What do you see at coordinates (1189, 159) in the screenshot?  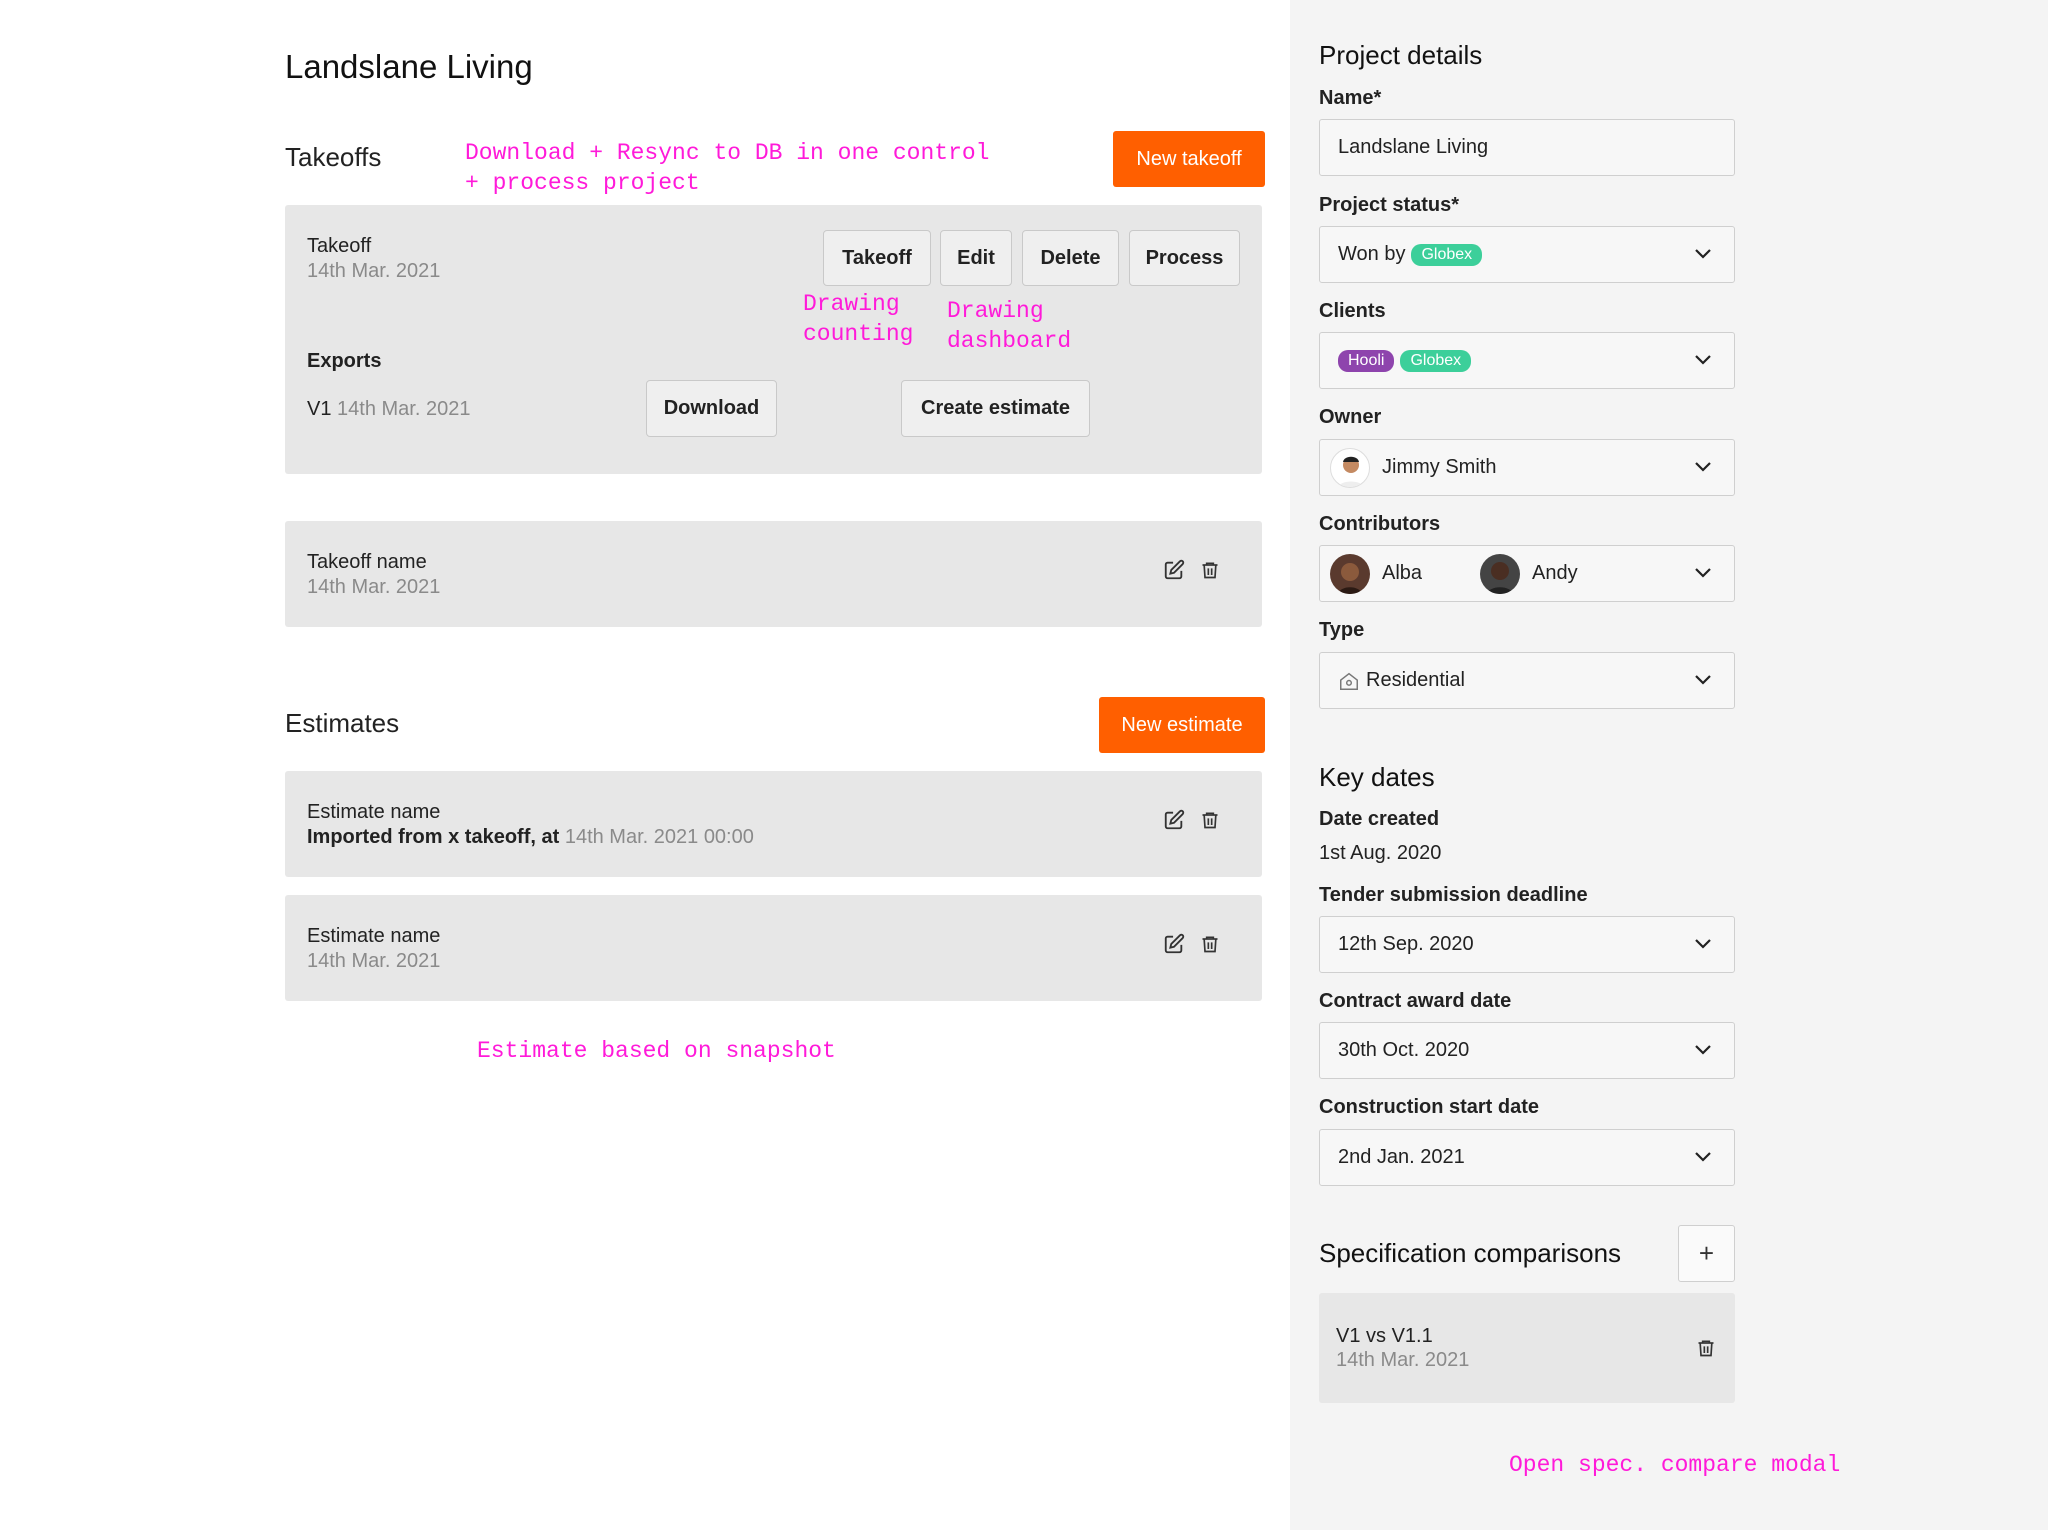 I see `new-takeoff-button: New takeoff` at bounding box center [1189, 159].